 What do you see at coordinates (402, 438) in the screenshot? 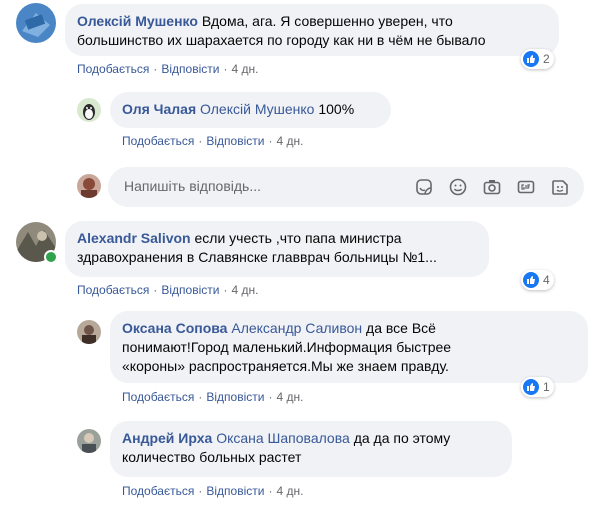
I see `comment-text: да да по этому` at bounding box center [402, 438].